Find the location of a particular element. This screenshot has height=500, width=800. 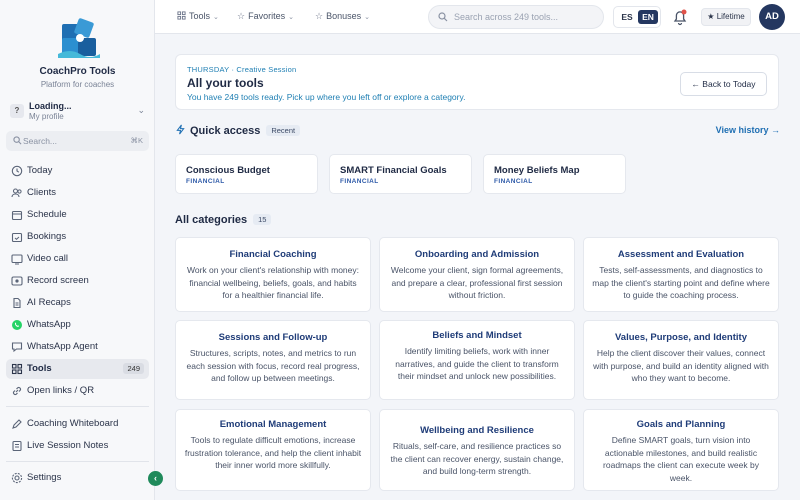

sidebar-item-label: Open links / QR is located at coordinates (61, 390).